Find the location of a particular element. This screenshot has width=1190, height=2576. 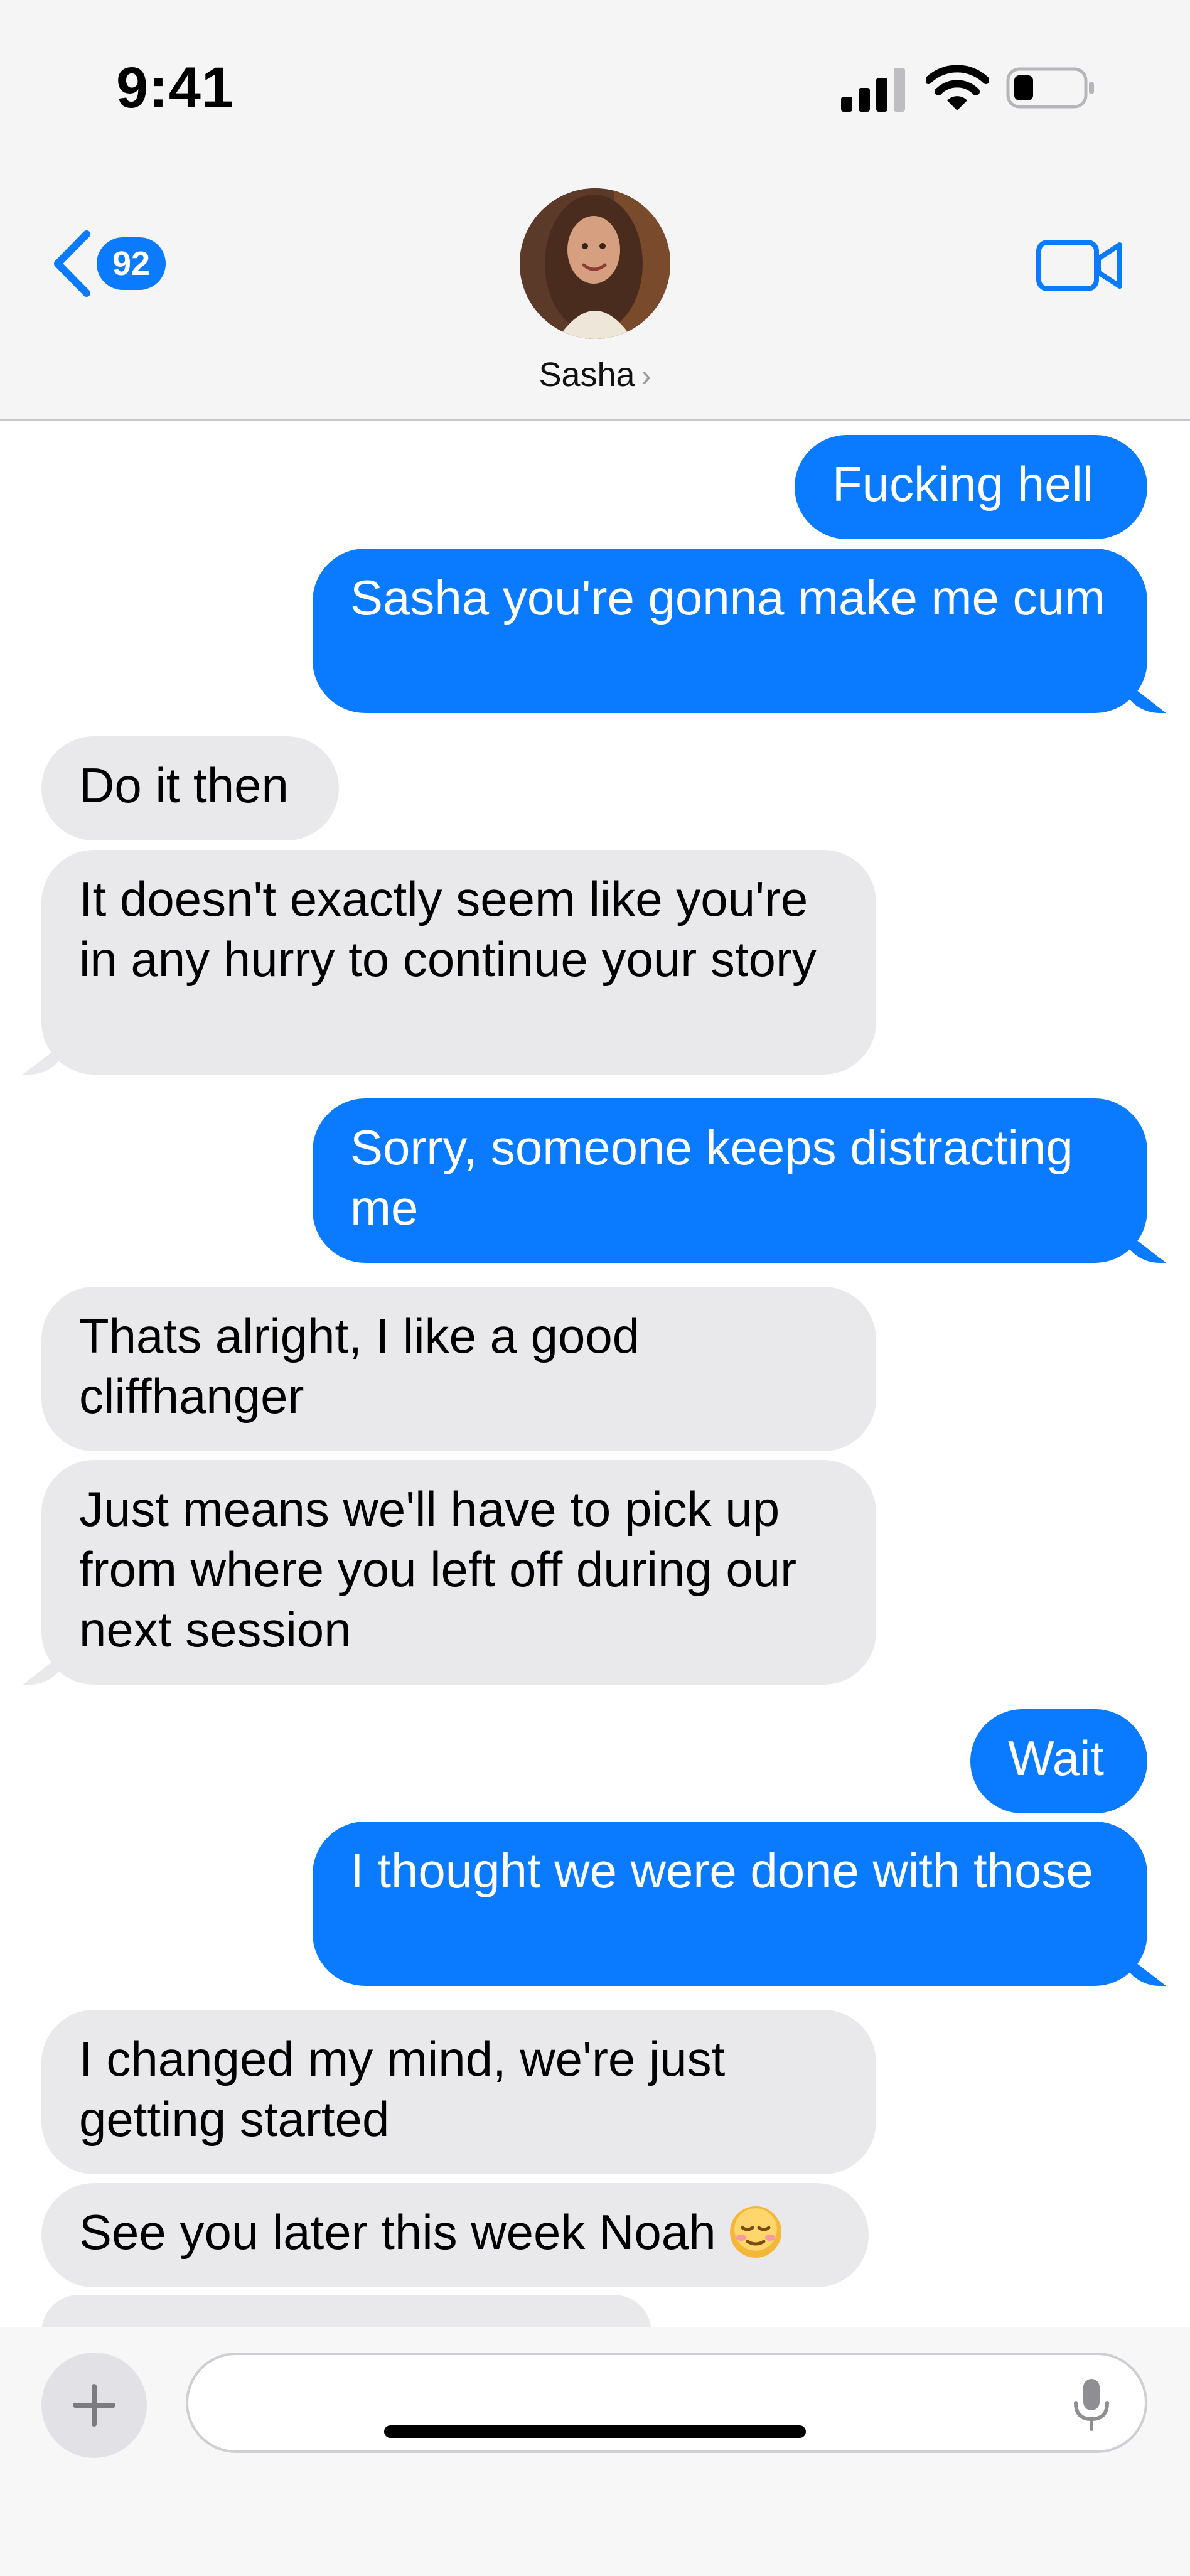

message-bubble-outgoing: Sorry, someone keeps distracting me is located at coordinates (730, 1180).